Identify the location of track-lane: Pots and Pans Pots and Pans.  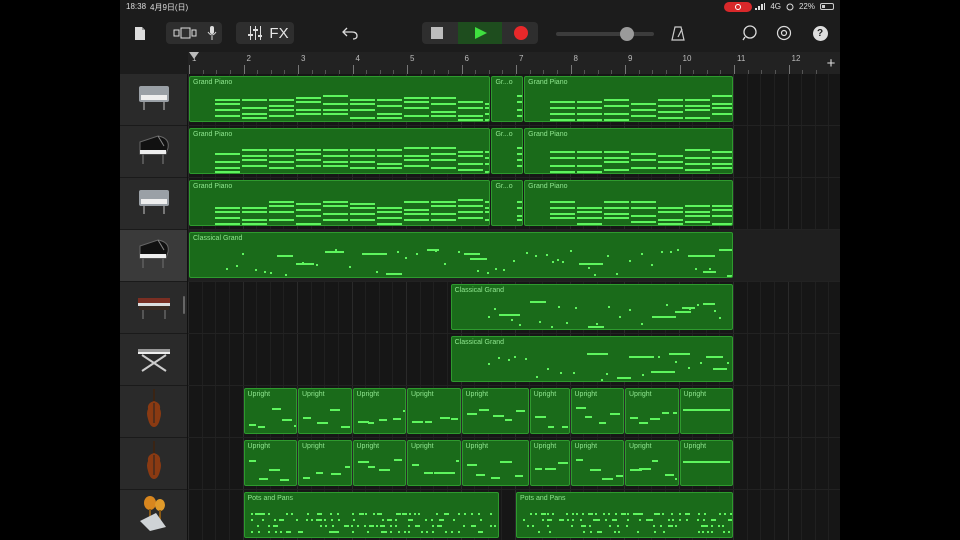
(514, 515).